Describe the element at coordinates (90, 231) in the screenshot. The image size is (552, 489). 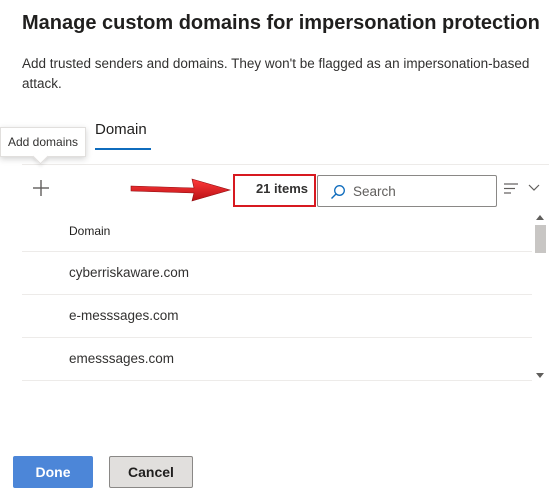
I see `column-header-label: Domain` at that location.